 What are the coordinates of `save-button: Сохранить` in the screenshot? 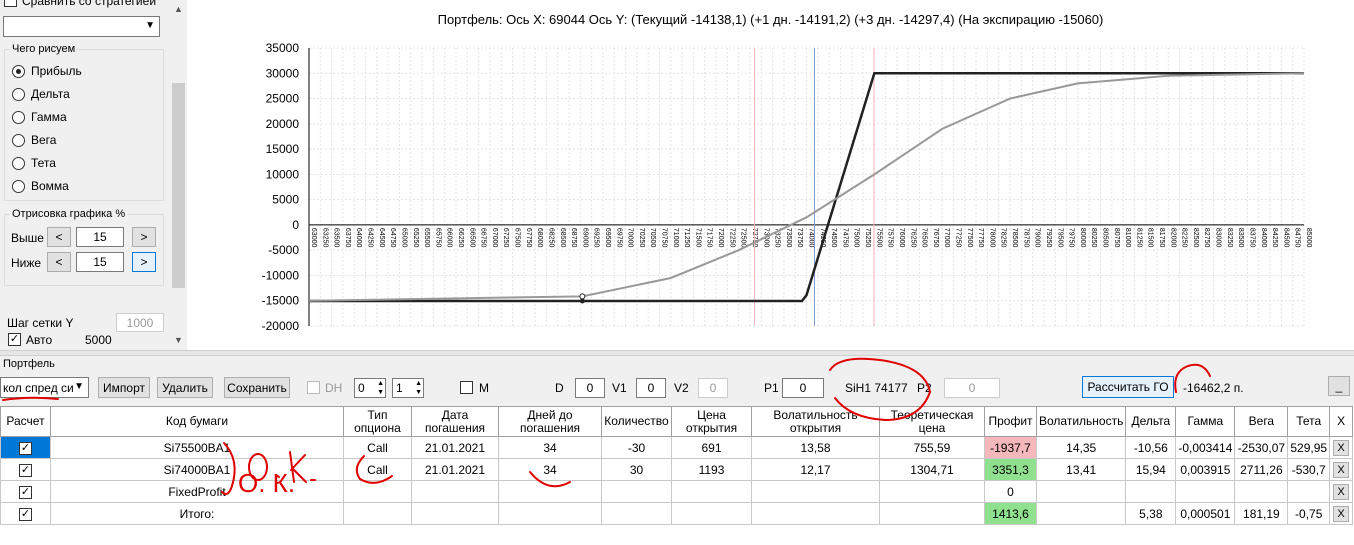 It's located at (257, 387).